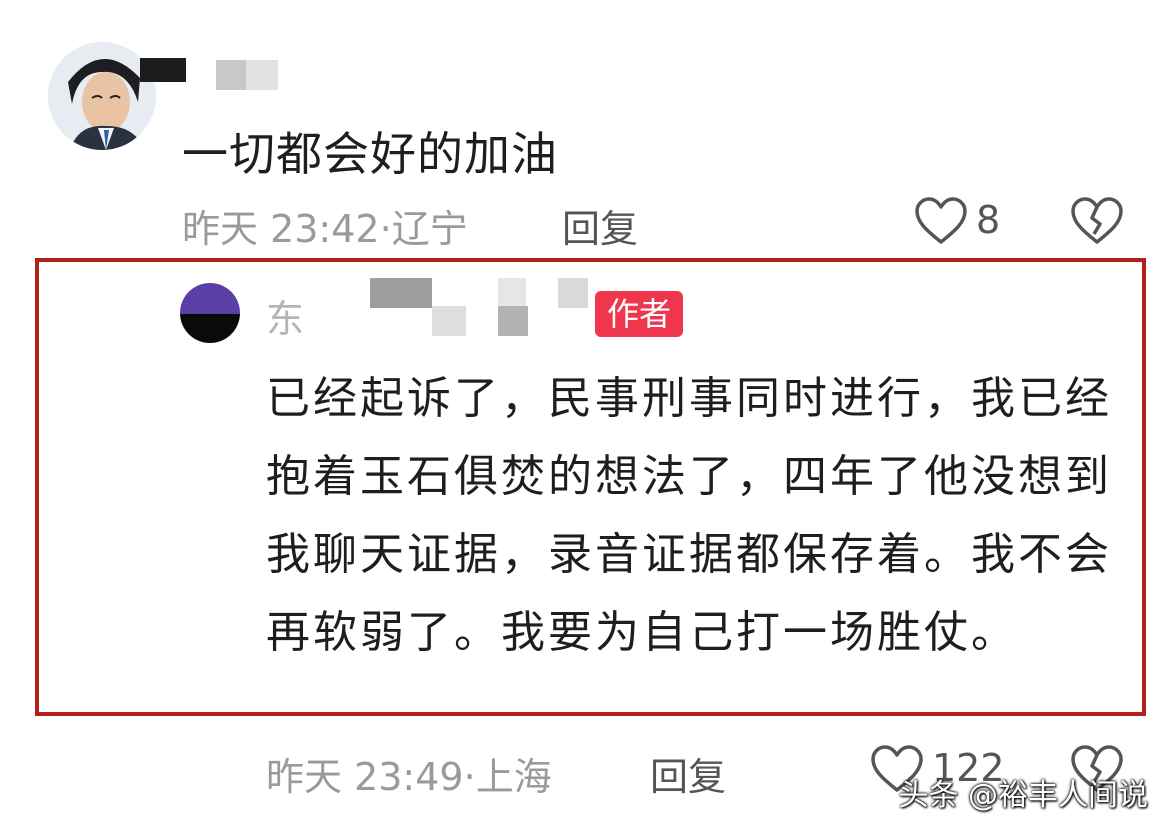  What do you see at coordinates (513, 777) in the screenshot?
I see `reply-location: 上海` at bounding box center [513, 777].